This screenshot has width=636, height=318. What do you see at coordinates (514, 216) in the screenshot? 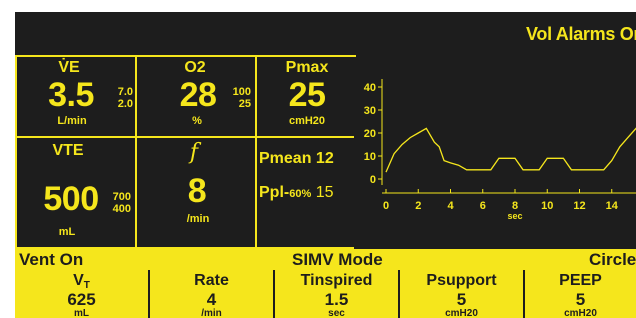
I see `x-axis-label: sec` at bounding box center [514, 216].